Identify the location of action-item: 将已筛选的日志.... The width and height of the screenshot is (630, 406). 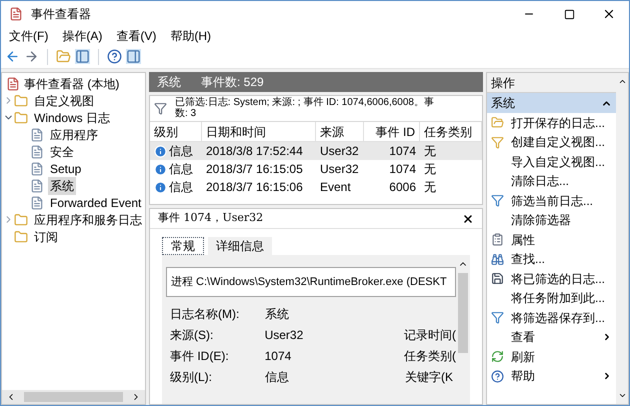
(561, 279).